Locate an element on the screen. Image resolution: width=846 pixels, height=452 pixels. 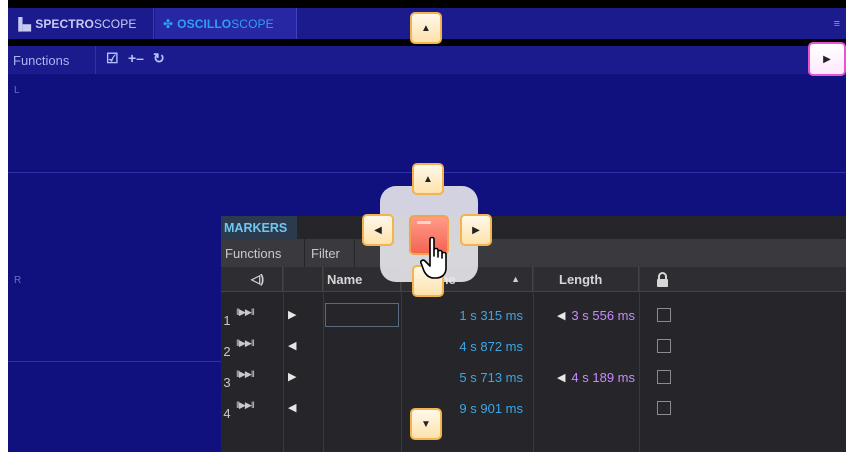
tab-spectroscope-label: SCOPE is located at coordinates (115, 23).